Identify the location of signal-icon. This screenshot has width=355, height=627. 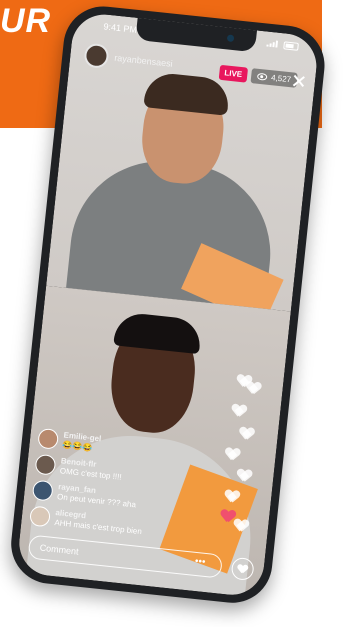
(272, 44).